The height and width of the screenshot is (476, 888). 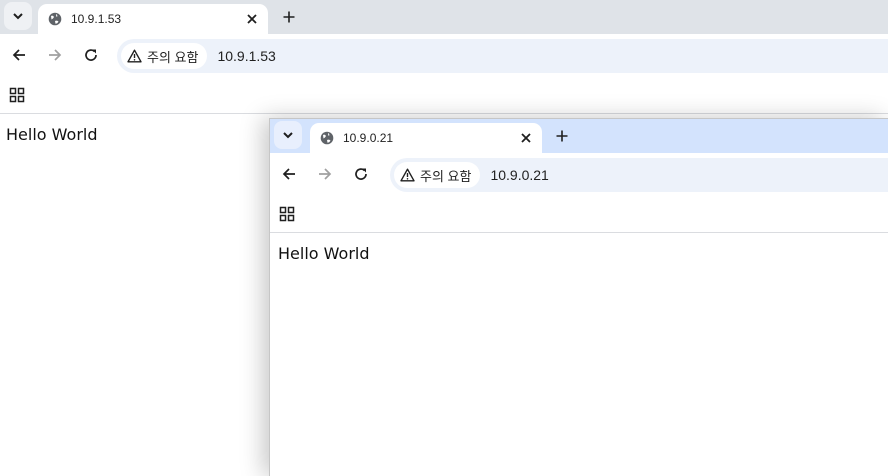 What do you see at coordinates (426, 138) in the screenshot?
I see `tab-active: 10.9.0.21` at bounding box center [426, 138].